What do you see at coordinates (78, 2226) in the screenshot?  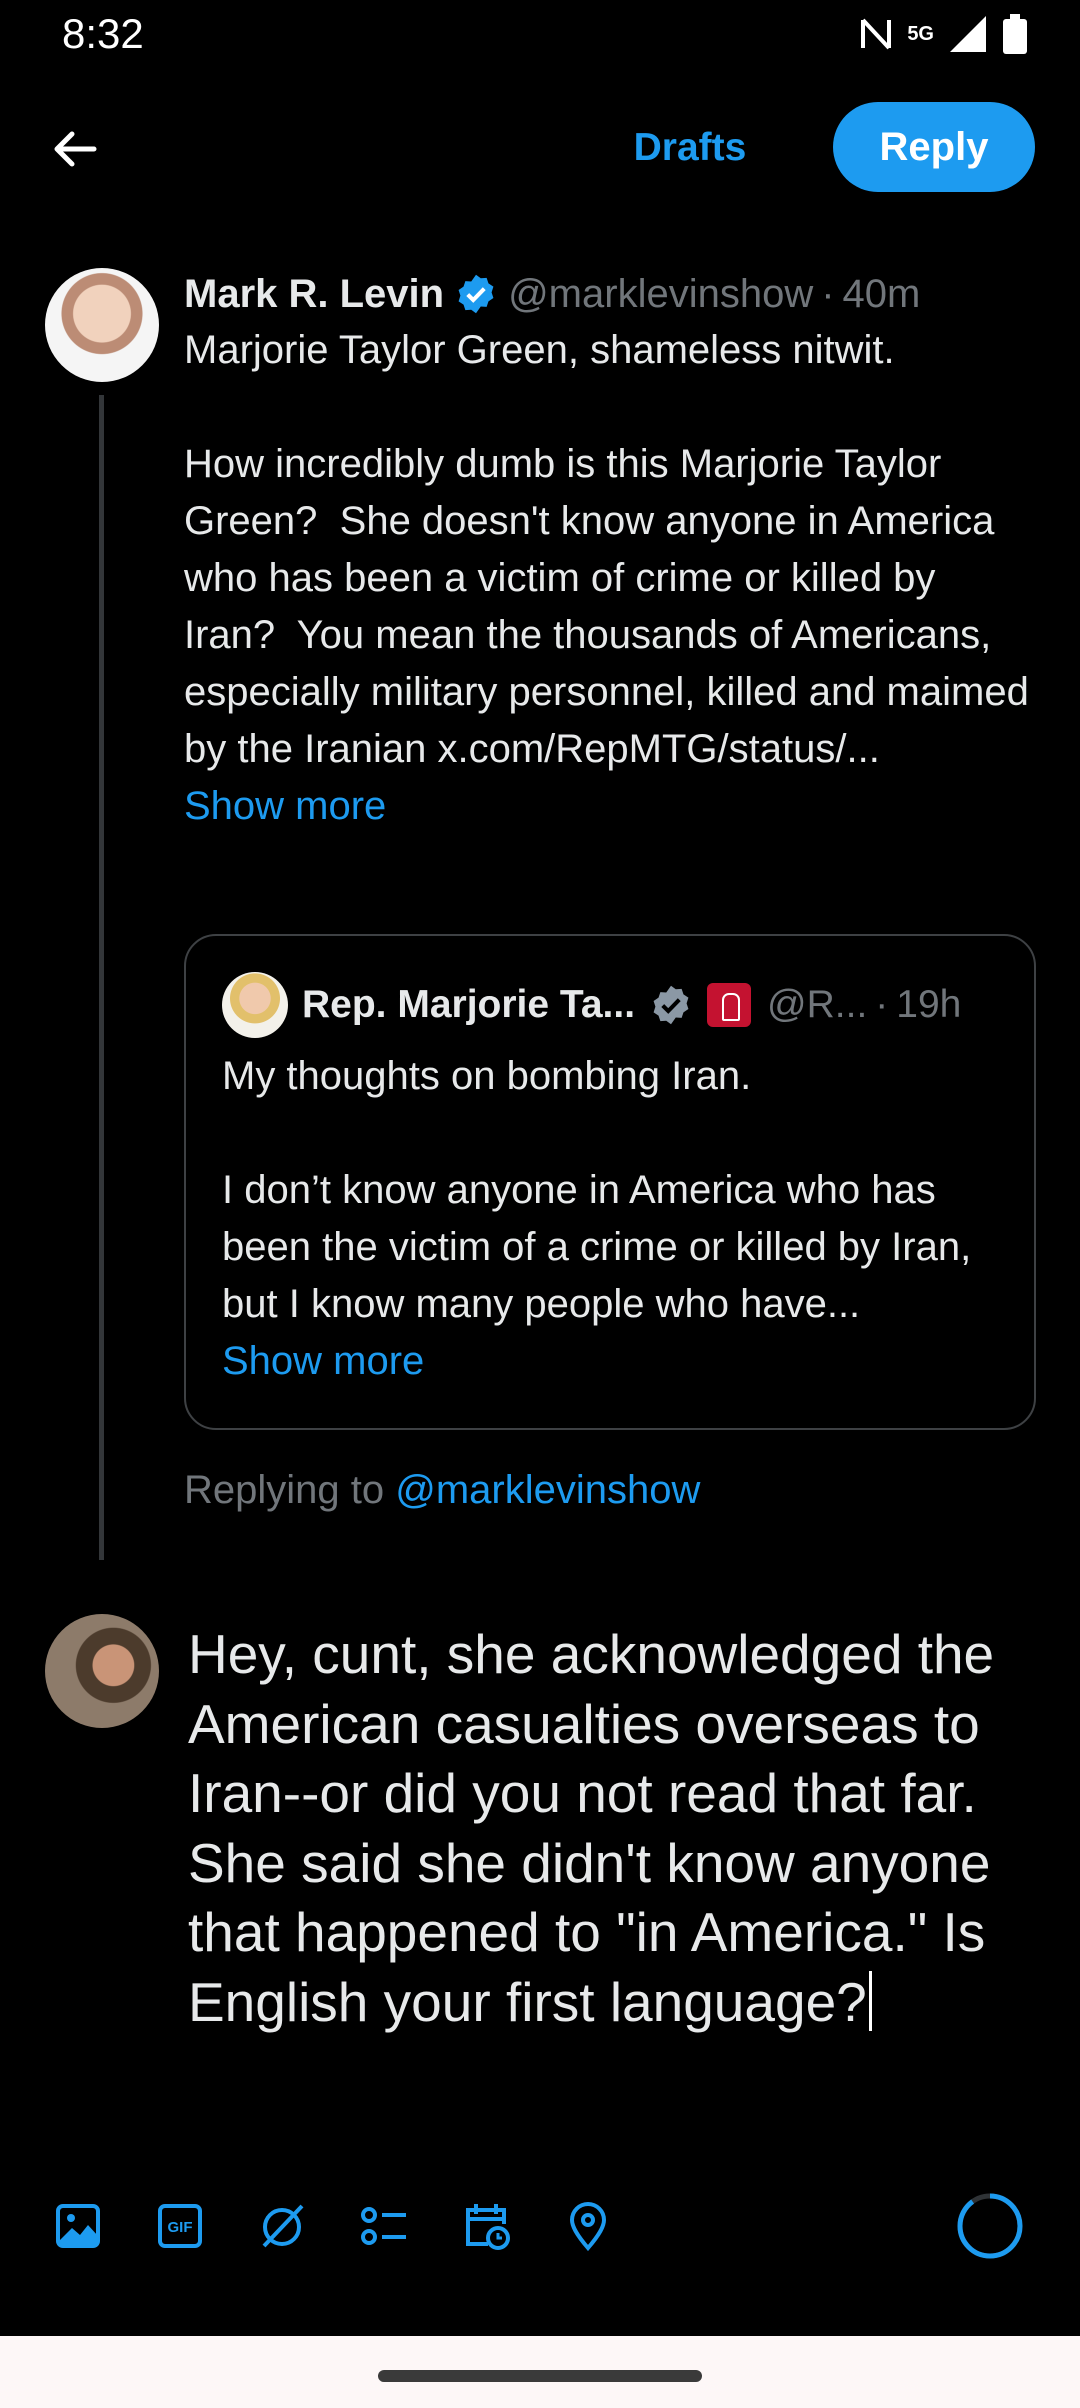 I see `image-icon` at bounding box center [78, 2226].